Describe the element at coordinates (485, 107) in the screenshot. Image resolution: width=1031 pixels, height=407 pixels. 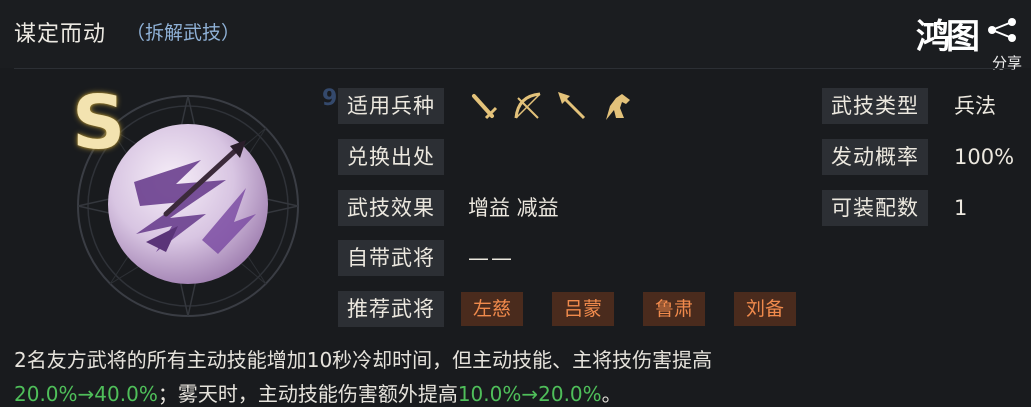
I see `sword-icon` at that location.